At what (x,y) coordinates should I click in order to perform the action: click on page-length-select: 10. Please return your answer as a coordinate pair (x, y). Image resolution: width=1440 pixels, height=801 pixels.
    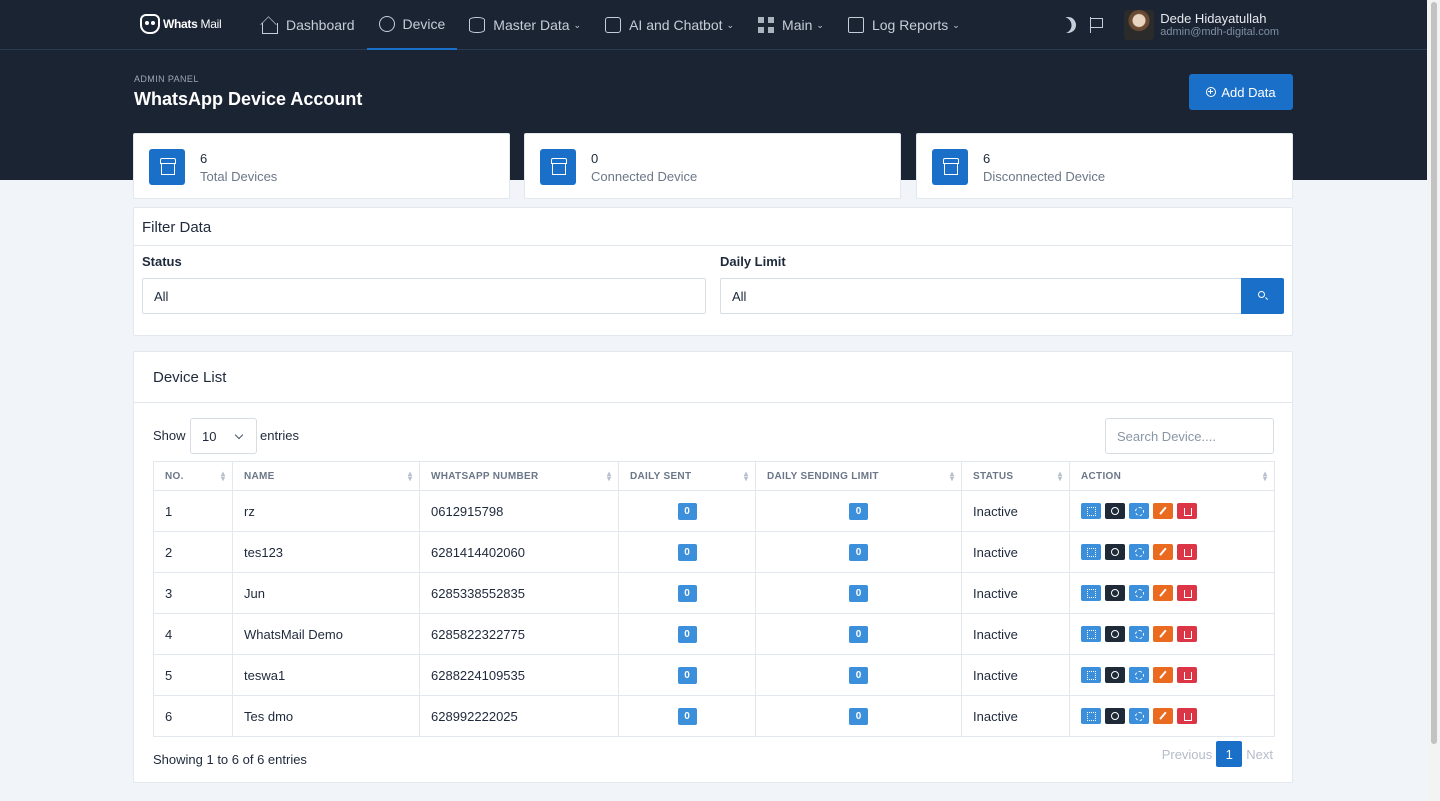
    Looking at the image, I should click on (223, 436).